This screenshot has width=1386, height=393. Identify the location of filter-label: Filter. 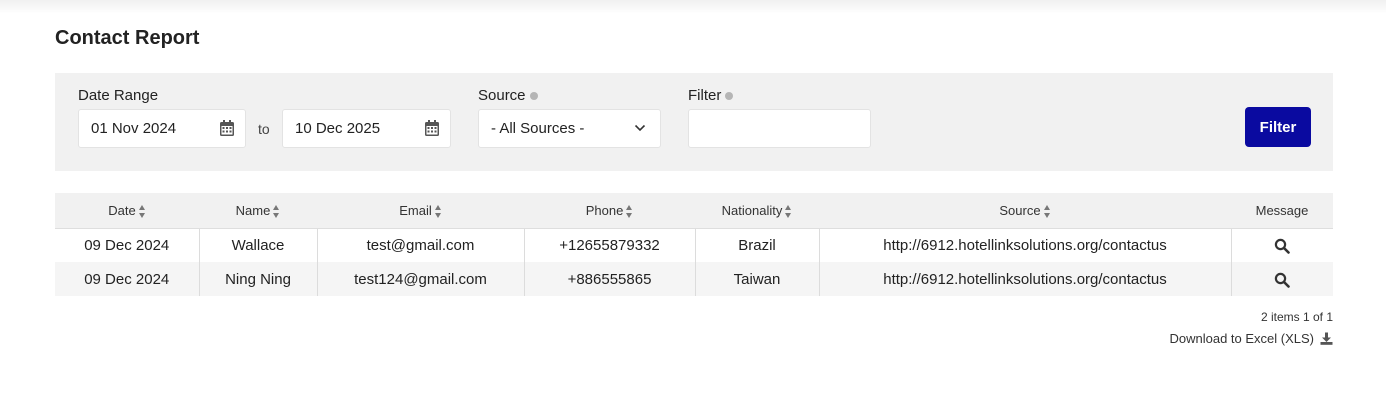
(711, 95).